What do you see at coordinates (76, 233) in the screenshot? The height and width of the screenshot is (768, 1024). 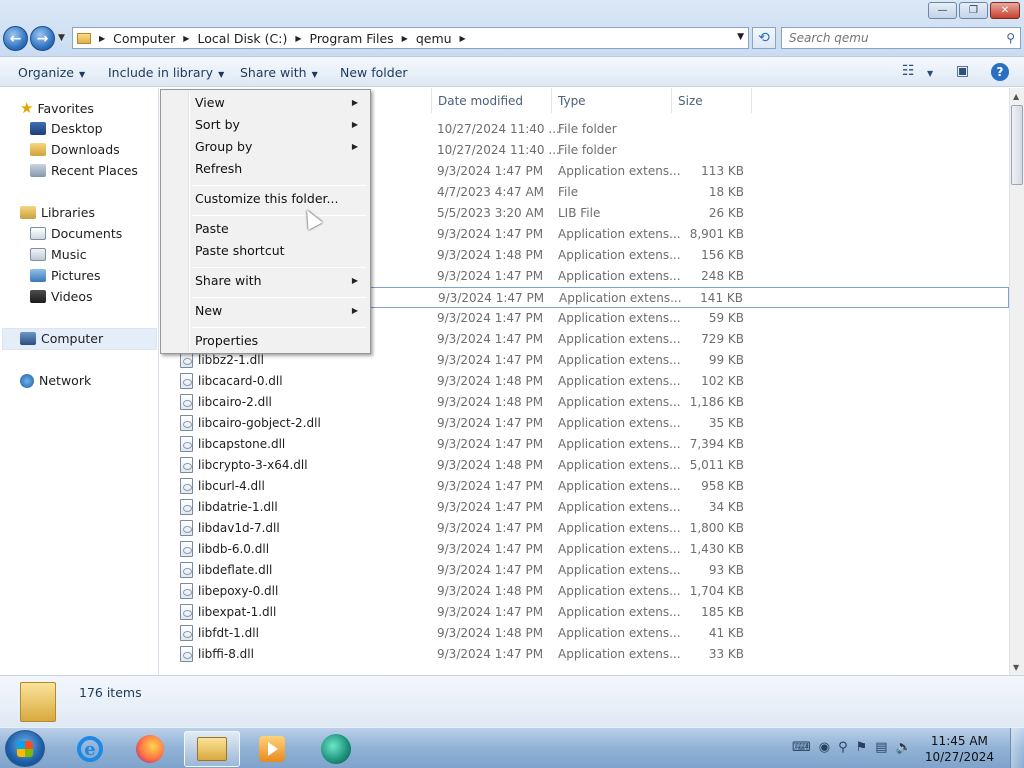 I see `nav-documents: Documents` at bounding box center [76, 233].